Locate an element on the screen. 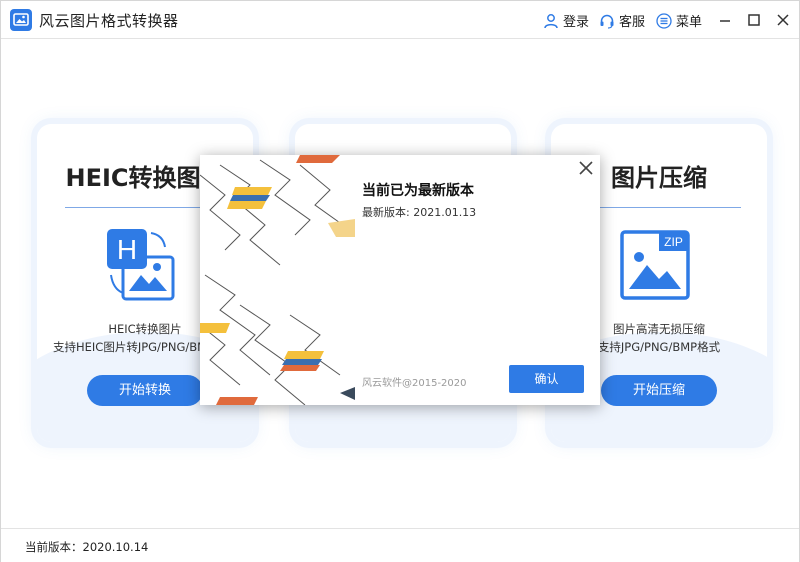 The width and height of the screenshot is (800, 562). zip-image-icon: ZIP is located at coordinates (655, 265).